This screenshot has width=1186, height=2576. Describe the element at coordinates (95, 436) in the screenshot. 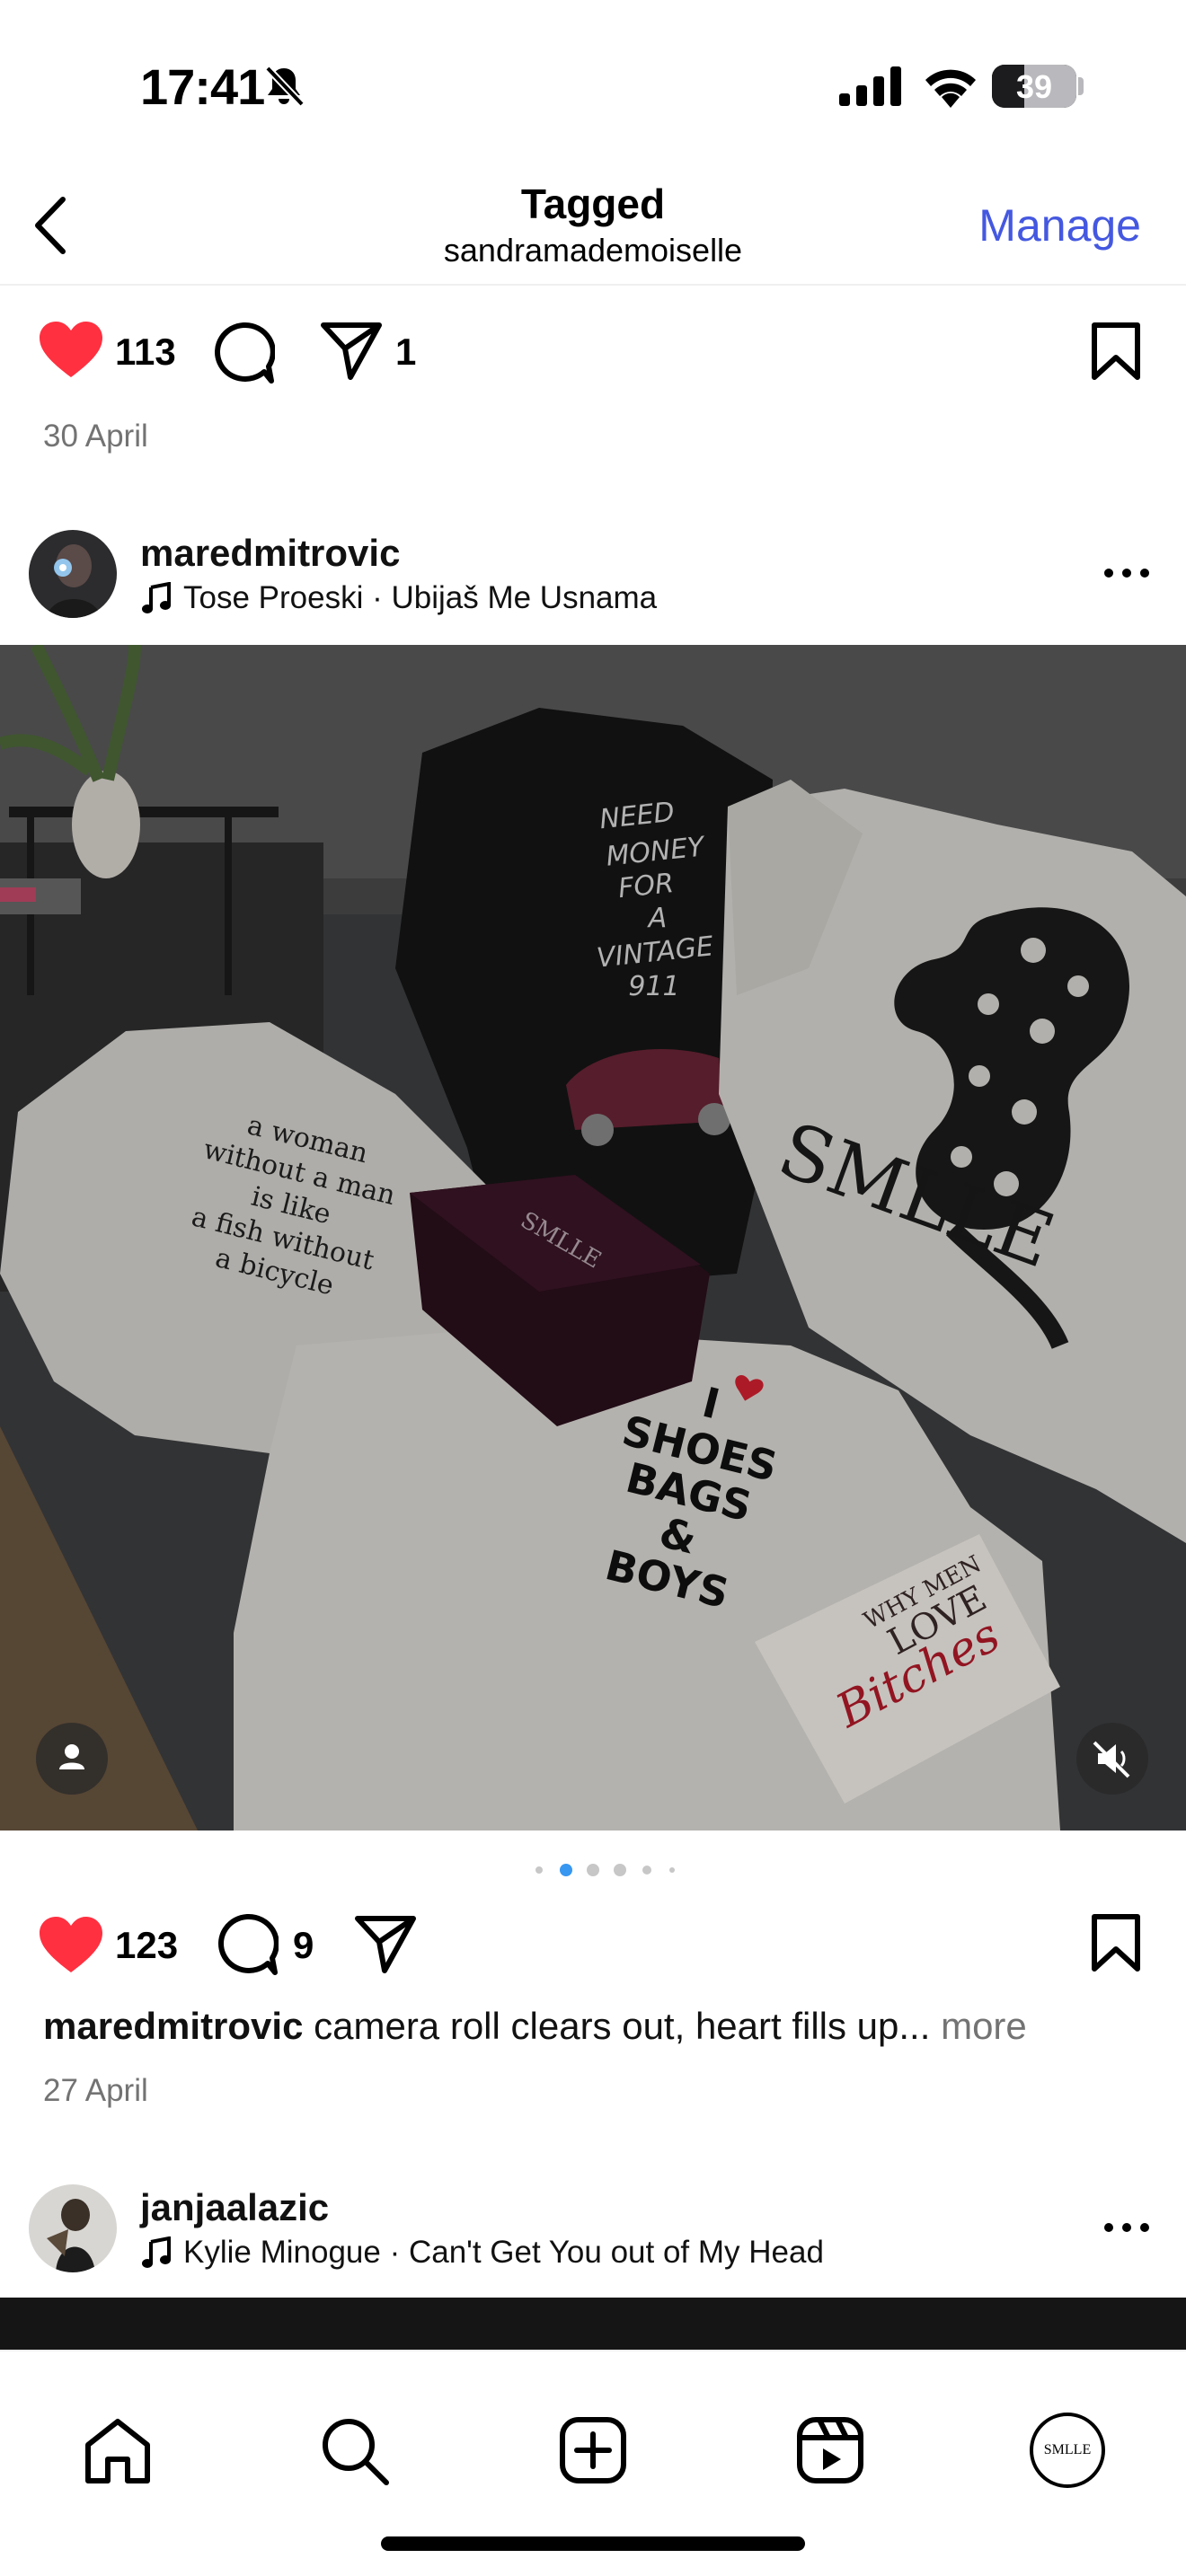

I see `post-date: 30 April` at that location.